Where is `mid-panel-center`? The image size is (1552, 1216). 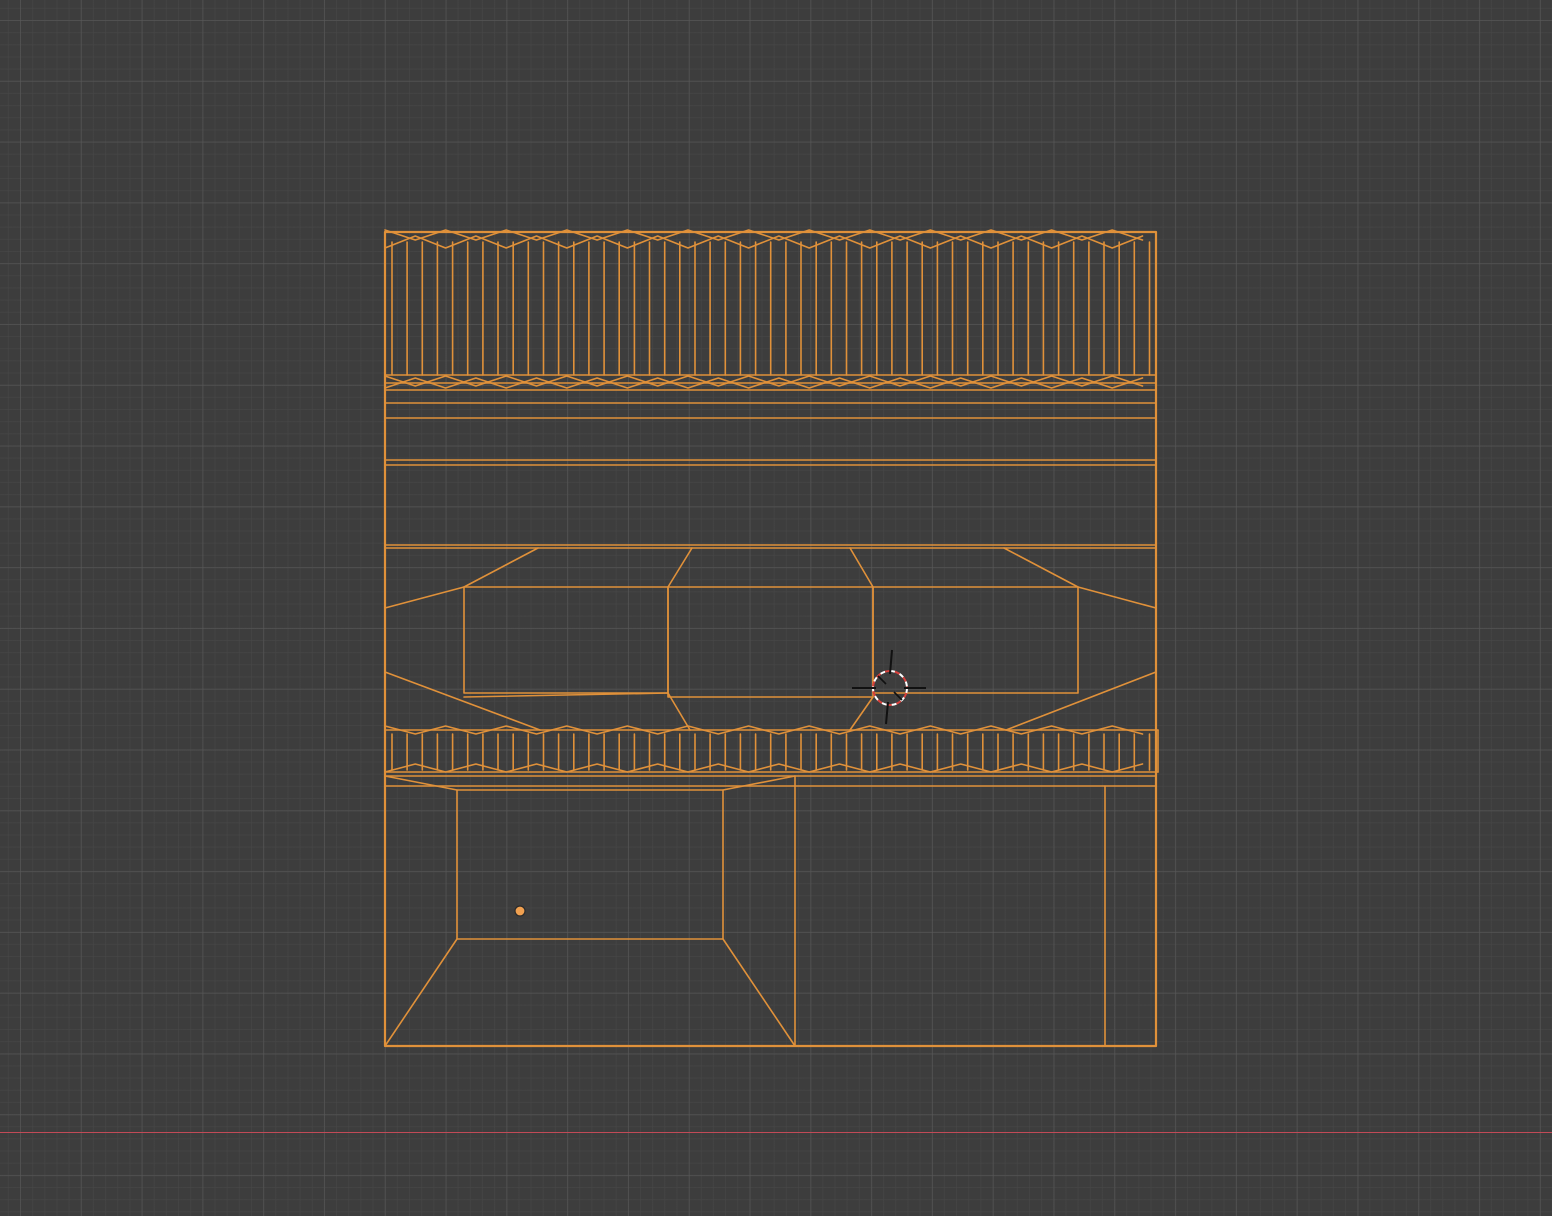 mid-panel-center is located at coordinates (770, 642).